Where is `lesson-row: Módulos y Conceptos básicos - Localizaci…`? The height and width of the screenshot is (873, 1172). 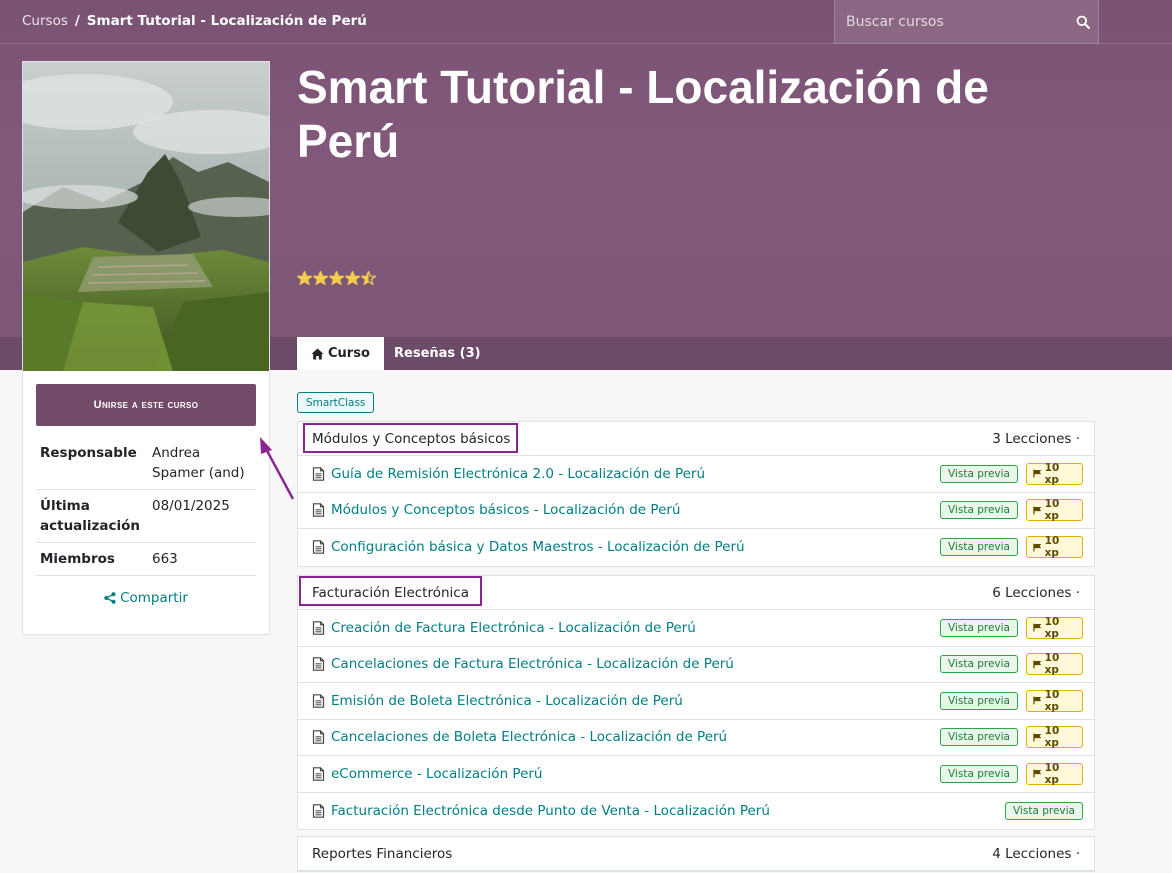 lesson-row: Módulos y Conceptos básicos - Localizaci… is located at coordinates (696, 511).